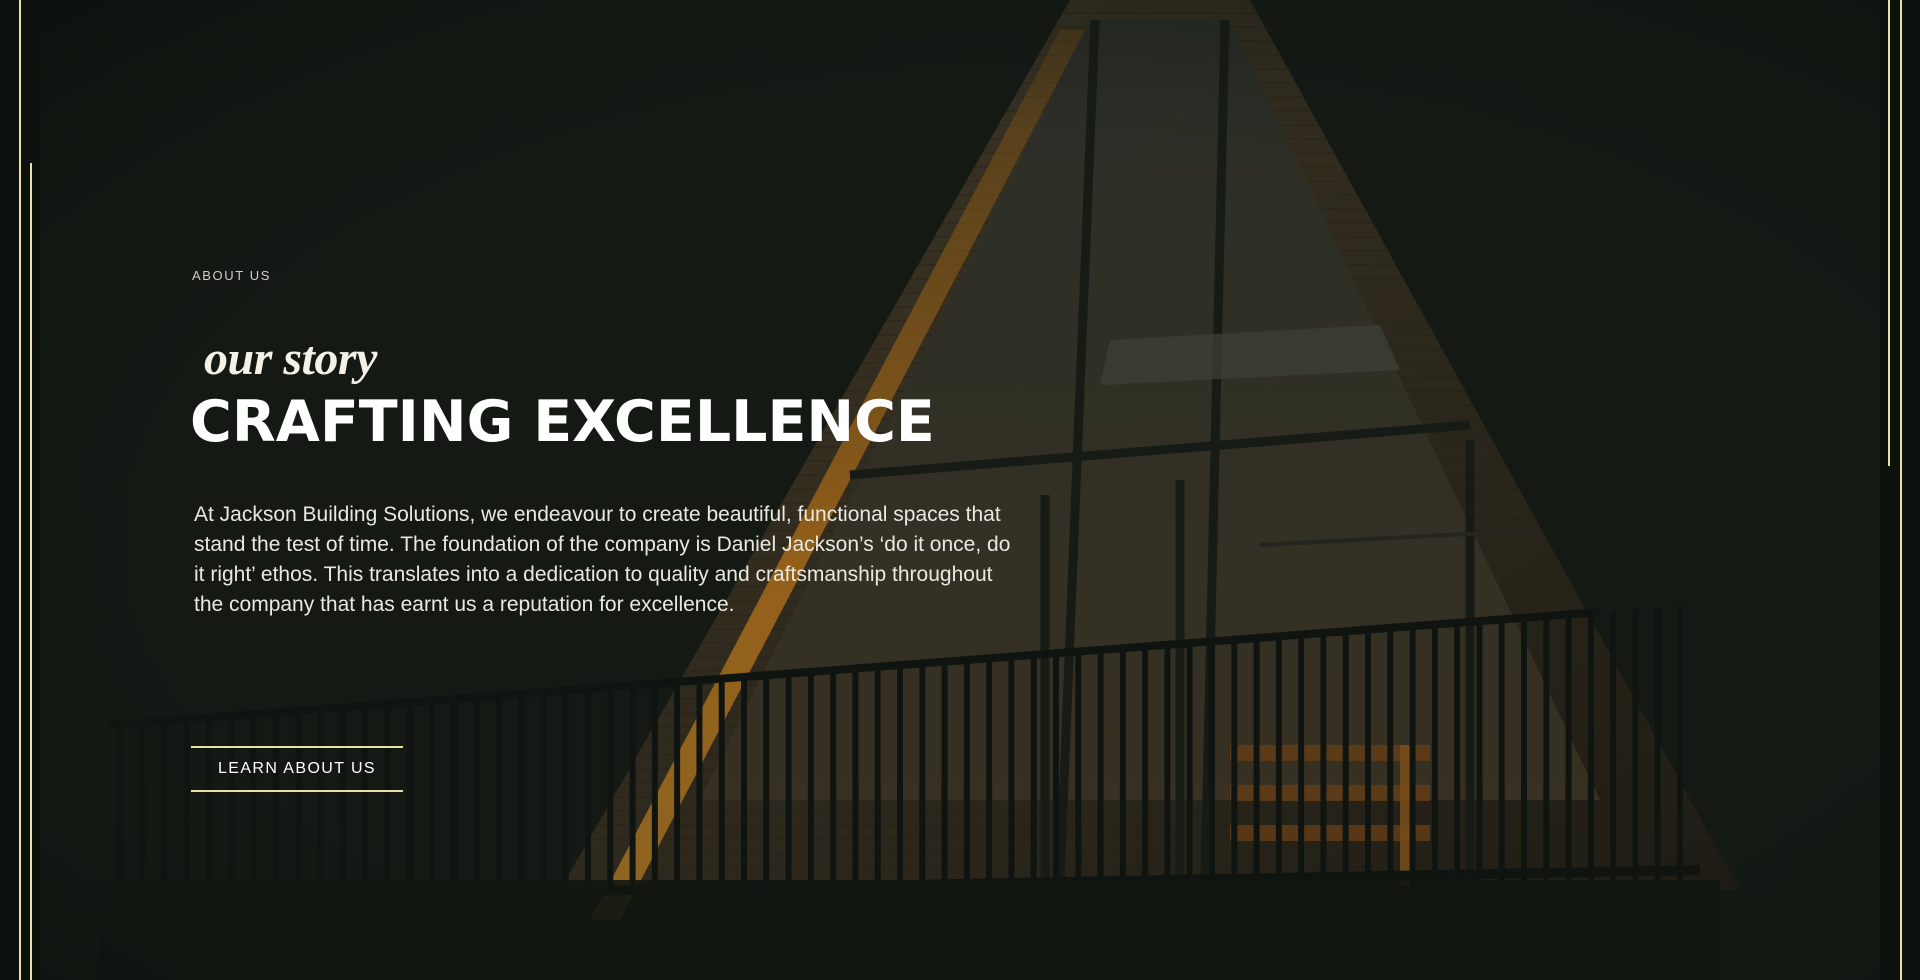  I want to click on right-border-line, so click(1901, 490).